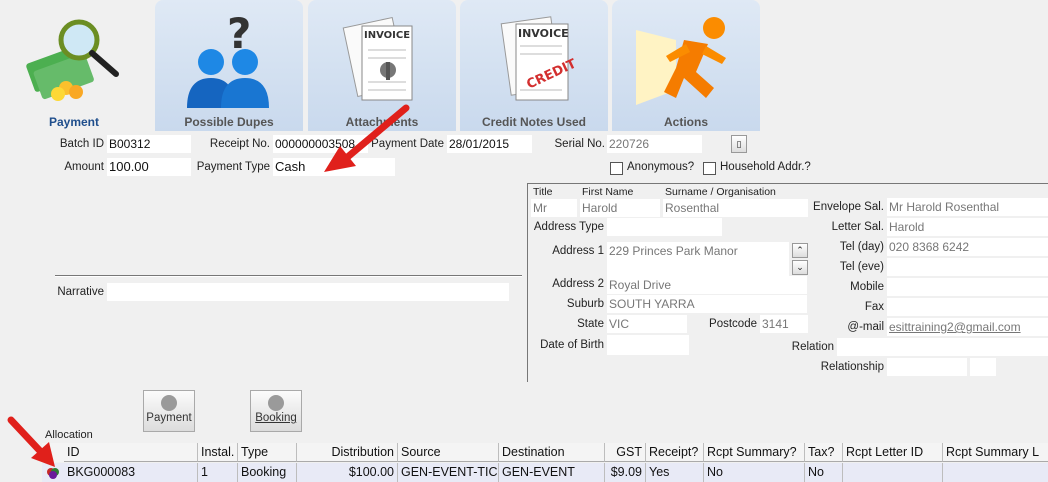 This screenshot has width=1048, height=482. I want to click on mobile-field, so click(967, 287).